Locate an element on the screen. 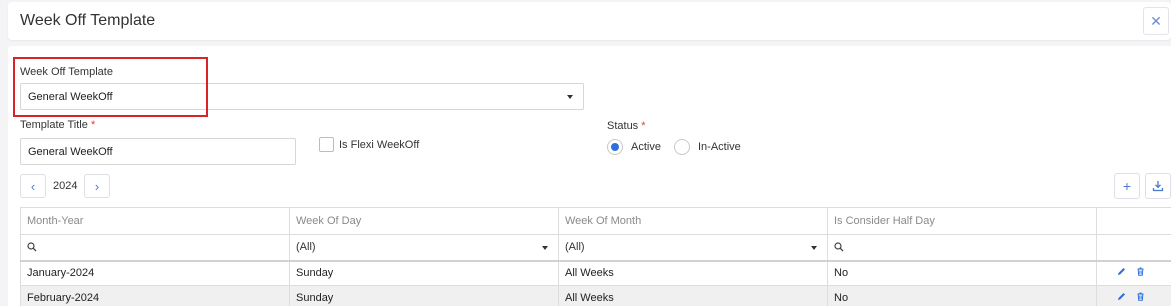 The width and height of the screenshot is (1171, 306). column-header-month-year: Month-Year is located at coordinates (155, 221).